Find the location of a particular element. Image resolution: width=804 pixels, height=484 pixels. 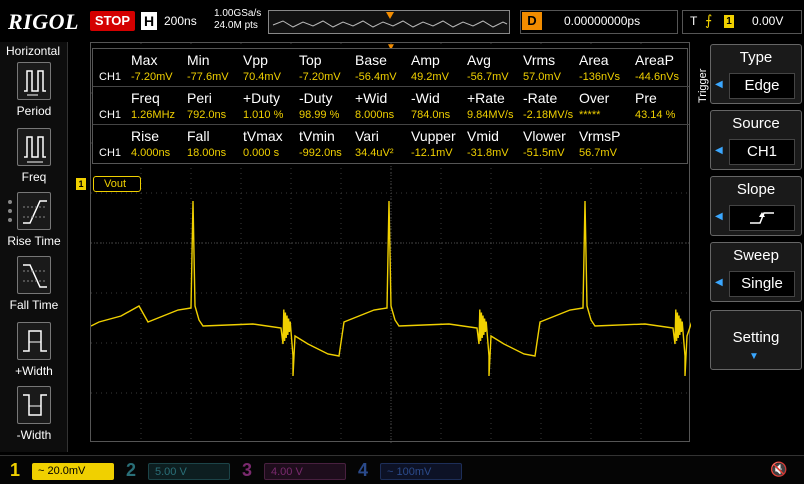

measure-positive-width-button: +Width is located at coordinates (34, 353).